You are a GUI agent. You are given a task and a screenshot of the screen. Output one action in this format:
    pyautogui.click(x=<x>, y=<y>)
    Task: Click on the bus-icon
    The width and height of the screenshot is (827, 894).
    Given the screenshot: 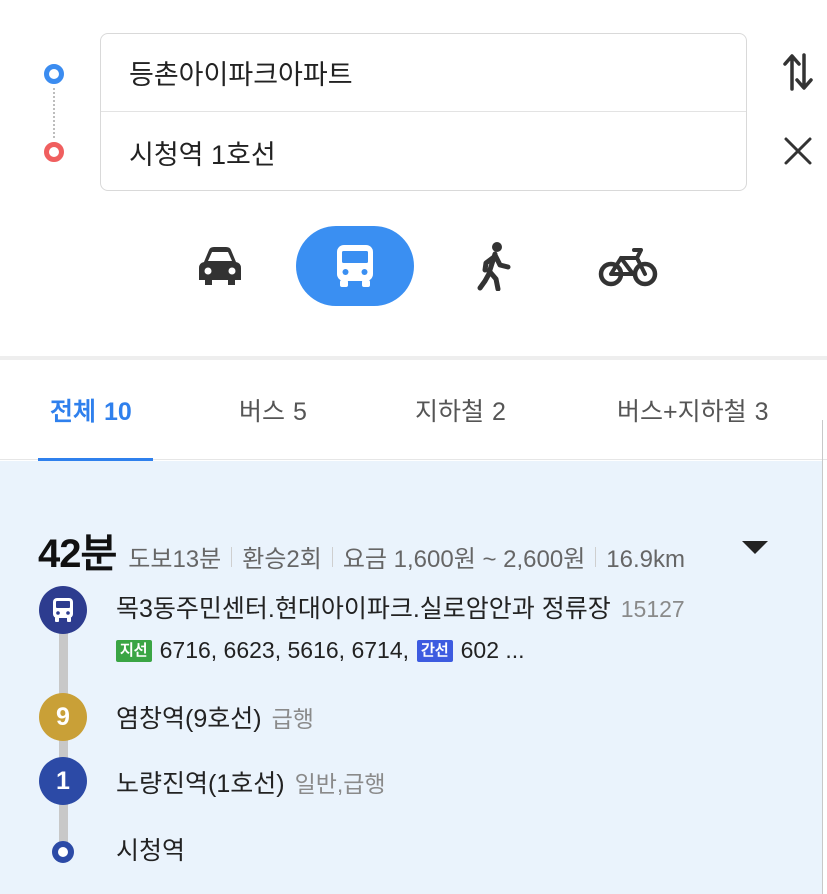 What is the action you would take?
    pyautogui.click(x=355, y=266)
    